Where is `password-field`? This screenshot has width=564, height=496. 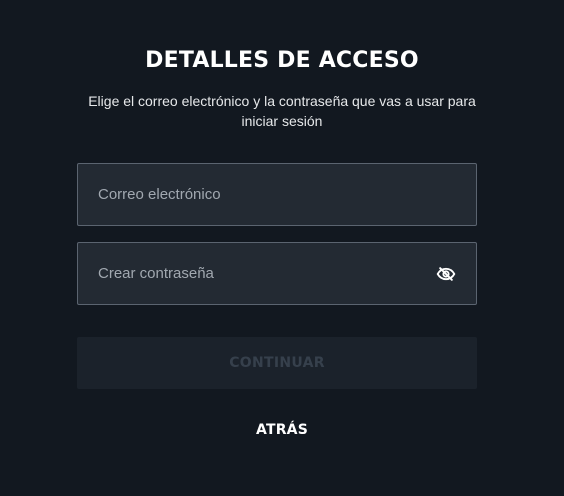 password-field is located at coordinates (277, 273).